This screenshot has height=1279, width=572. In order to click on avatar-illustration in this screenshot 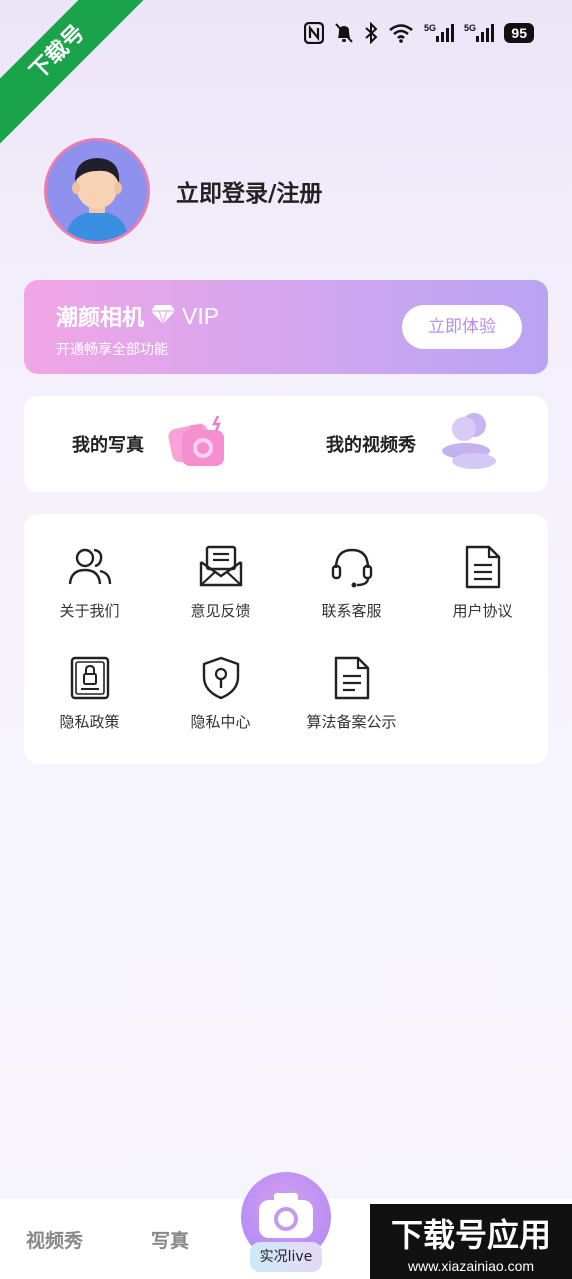, I will do `click(97, 191)`.